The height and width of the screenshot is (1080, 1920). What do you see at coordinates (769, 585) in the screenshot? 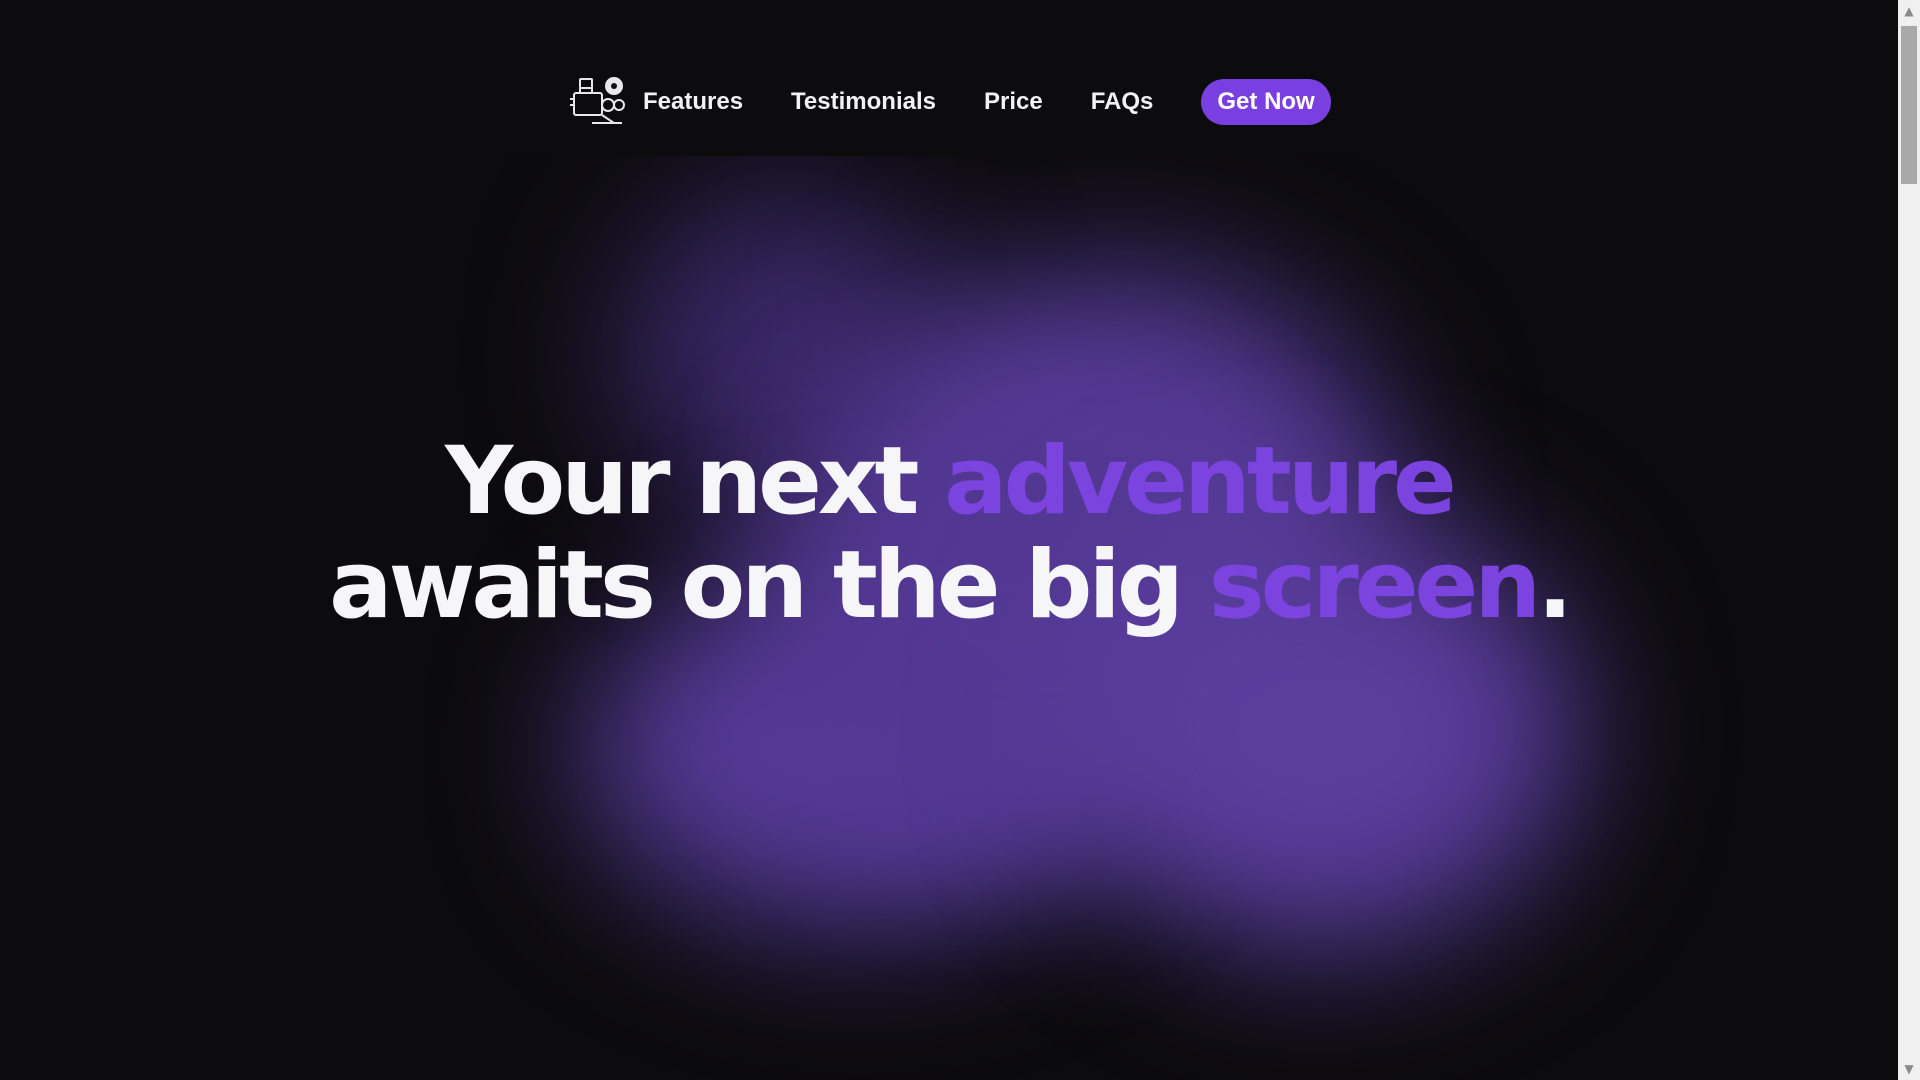
I see `hero-text-plain-2: awaits on the big` at bounding box center [769, 585].